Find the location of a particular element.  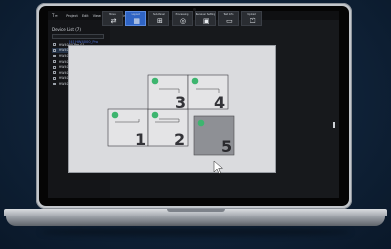

tool-button-receiver-setting: Receiver Setting ▣ is located at coordinates (205, 18).